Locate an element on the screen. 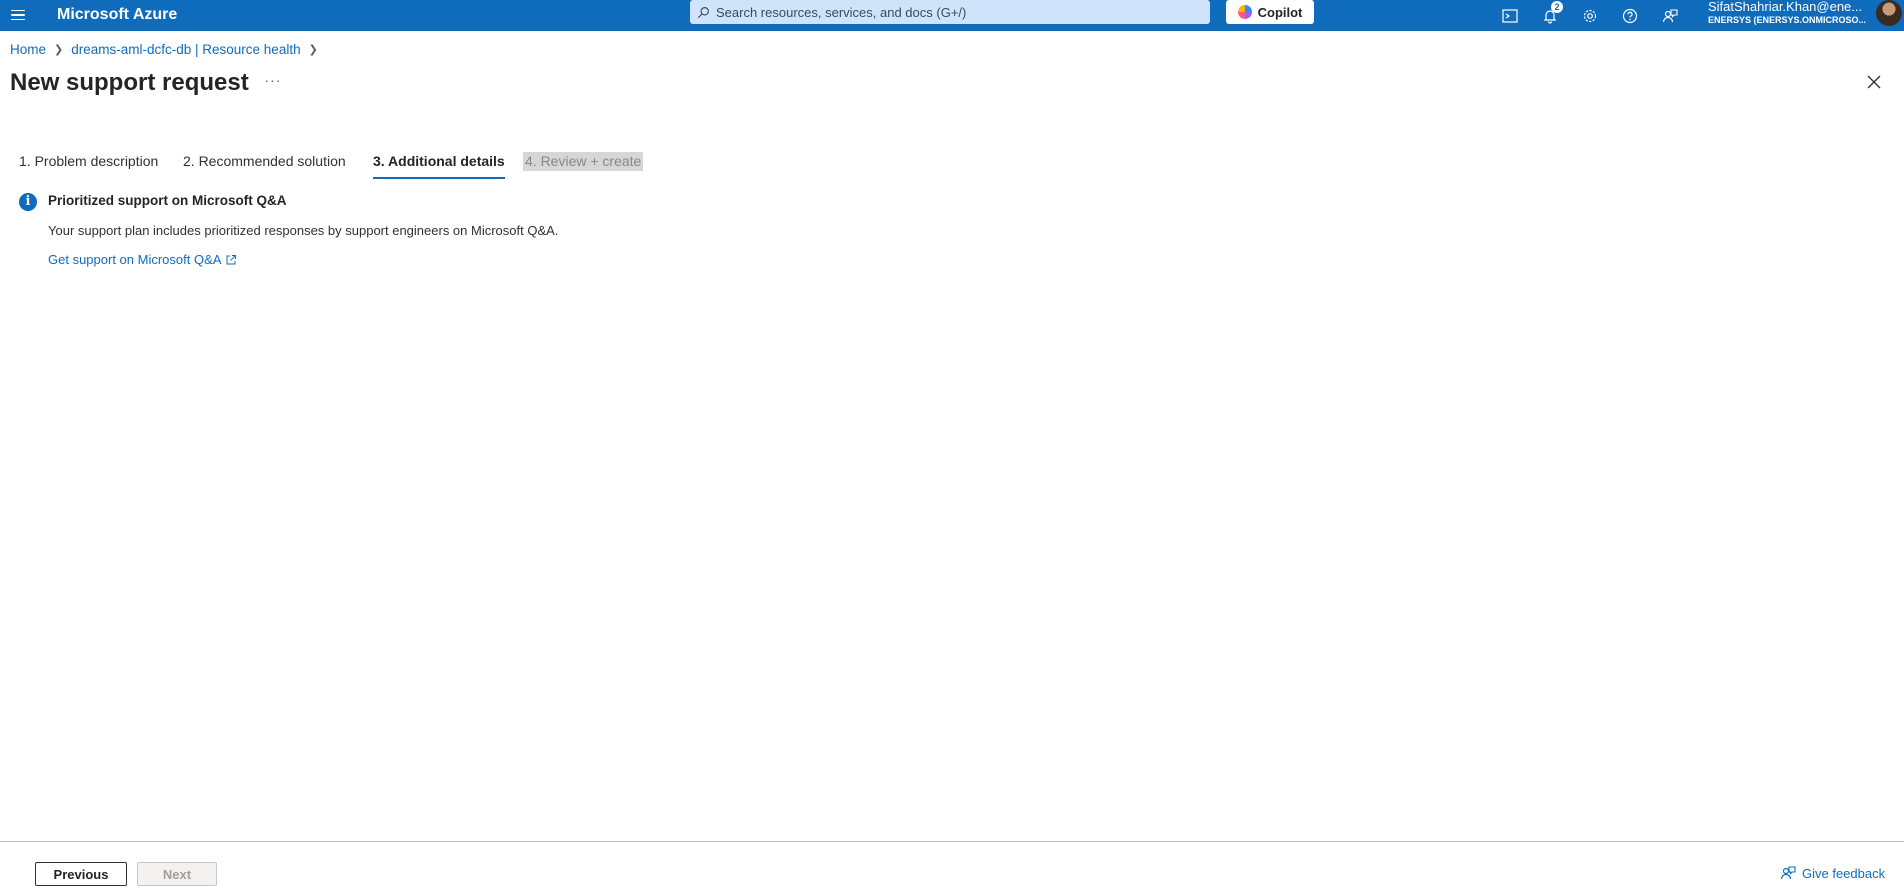 This screenshot has width=1904, height=894. give-feedback-label: Give feedback is located at coordinates (1844, 873).